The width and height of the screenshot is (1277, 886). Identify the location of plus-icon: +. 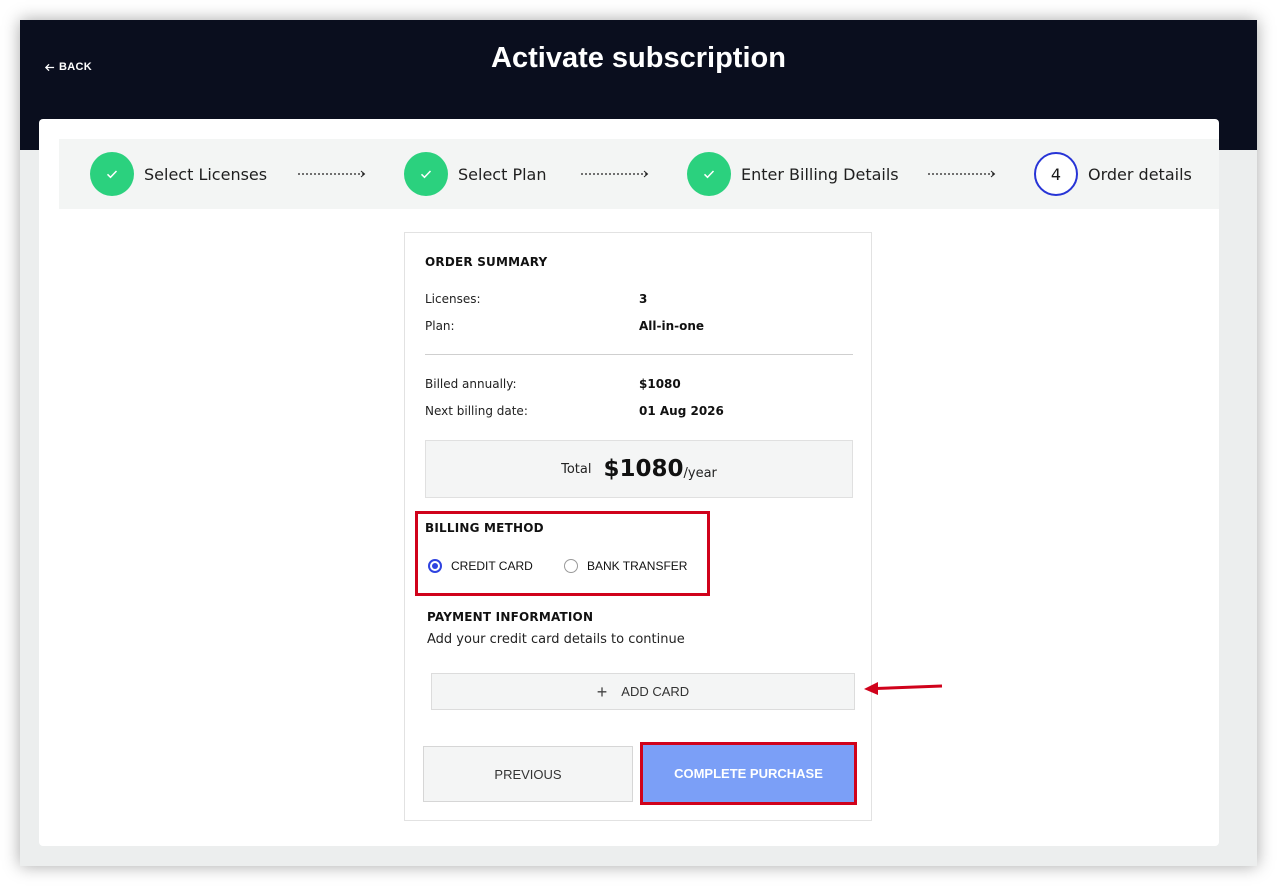
(602, 691).